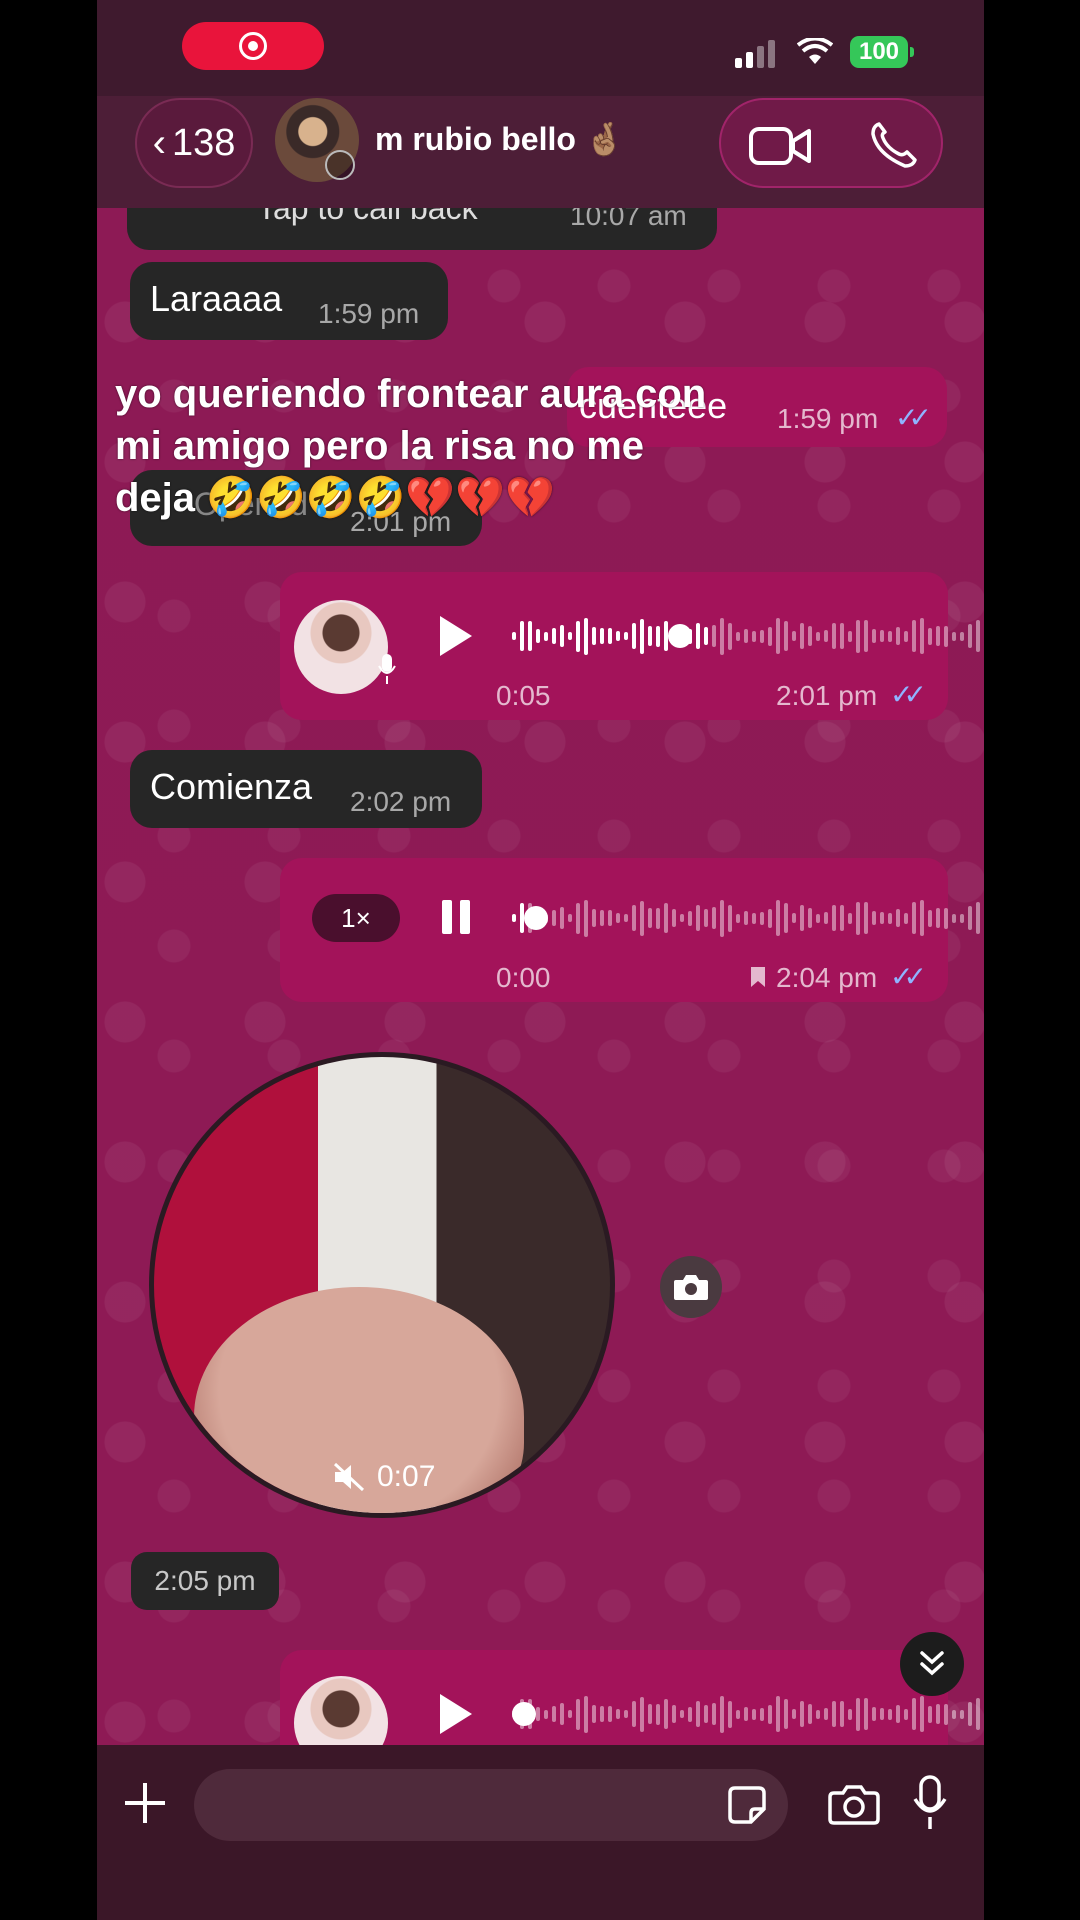 This screenshot has width=1080, height=1920. Describe the element at coordinates (194, 143) in the screenshot. I see `back-button-overlay: ‹ 138` at that location.